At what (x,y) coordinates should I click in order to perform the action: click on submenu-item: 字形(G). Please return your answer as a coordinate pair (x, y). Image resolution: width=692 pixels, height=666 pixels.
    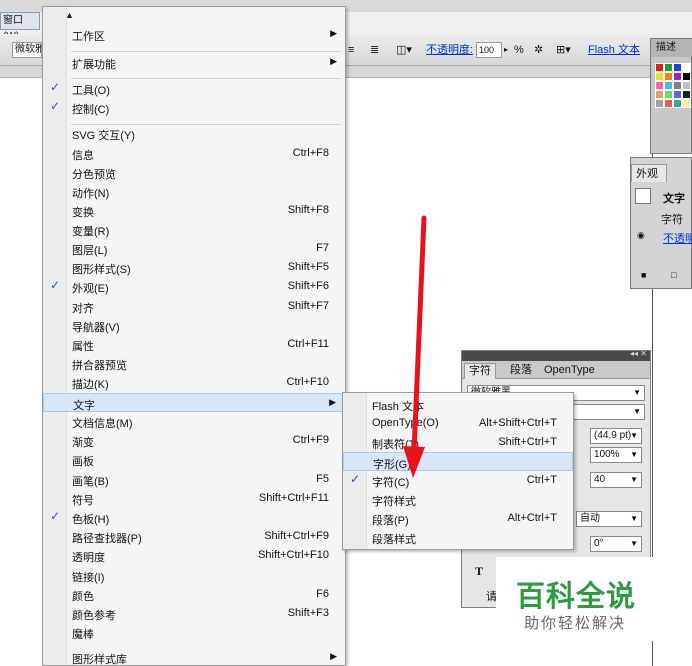
    Looking at the image, I should click on (458, 461).